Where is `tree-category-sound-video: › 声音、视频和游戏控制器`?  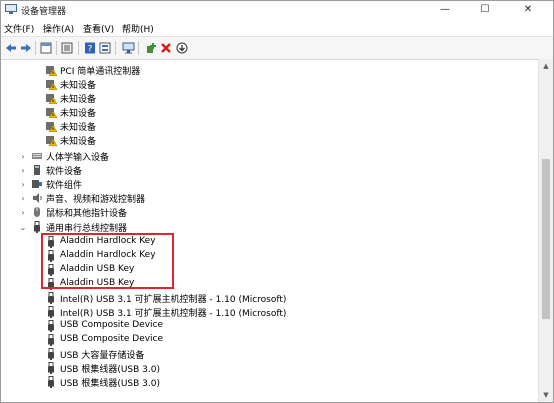 tree-category-sound-video: › 声音、视频和游戏控制器 is located at coordinates (261, 198).